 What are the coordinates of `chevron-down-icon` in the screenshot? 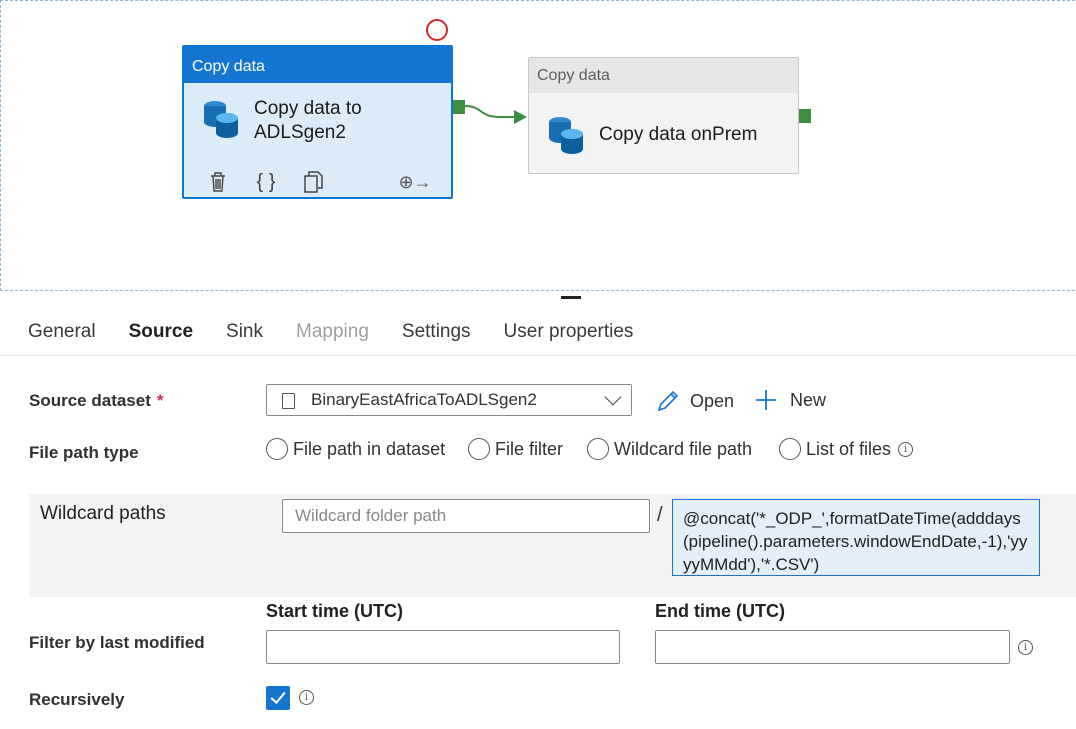 It's located at (613, 397).